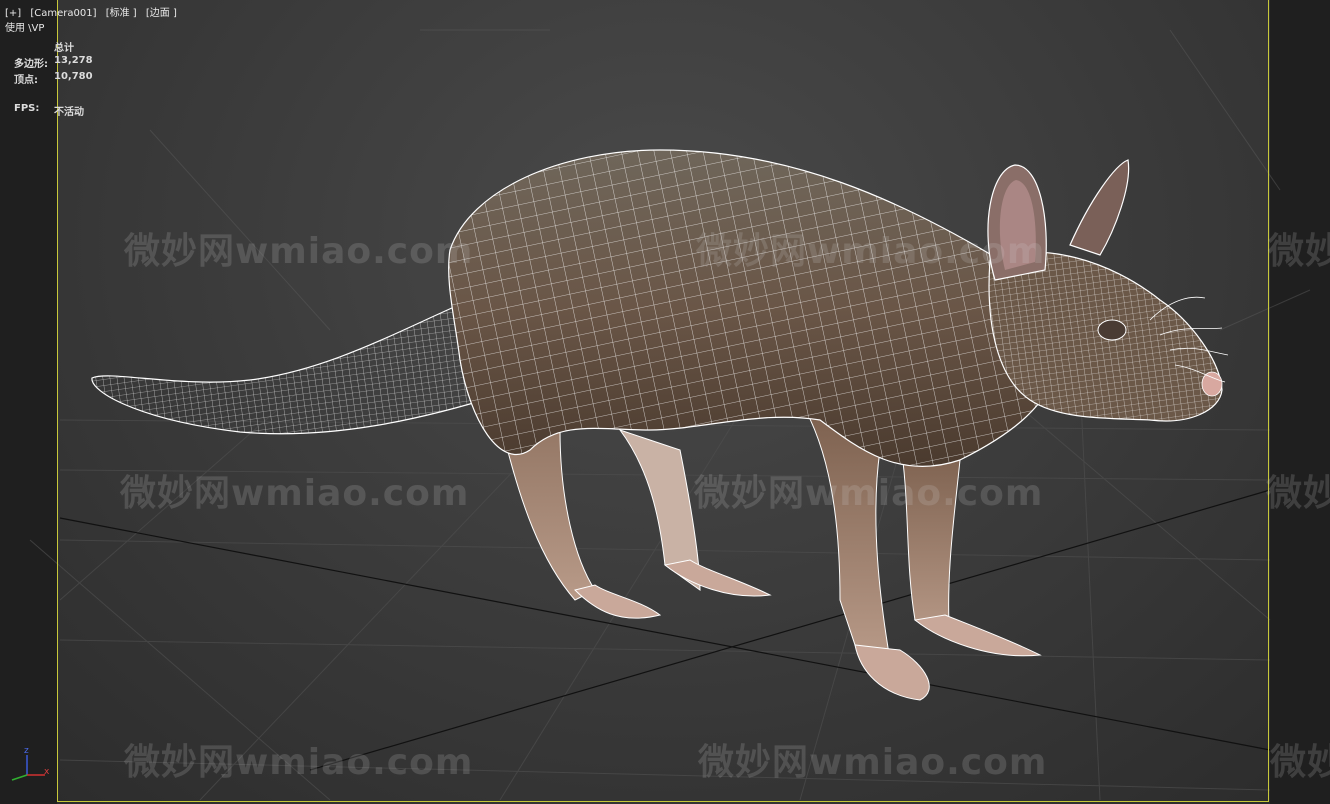 The width and height of the screenshot is (1330, 804). Describe the element at coordinates (121, 14) in the screenshot. I see `viewport-menu-shading: [标准 ]` at that location.